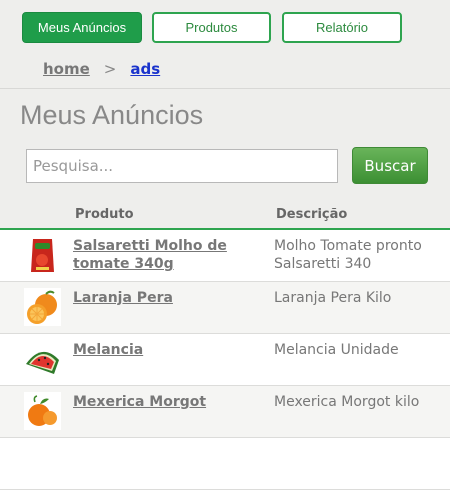  What do you see at coordinates (225, 464) in the screenshot?
I see `table-row` at bounding box center [225, 464].